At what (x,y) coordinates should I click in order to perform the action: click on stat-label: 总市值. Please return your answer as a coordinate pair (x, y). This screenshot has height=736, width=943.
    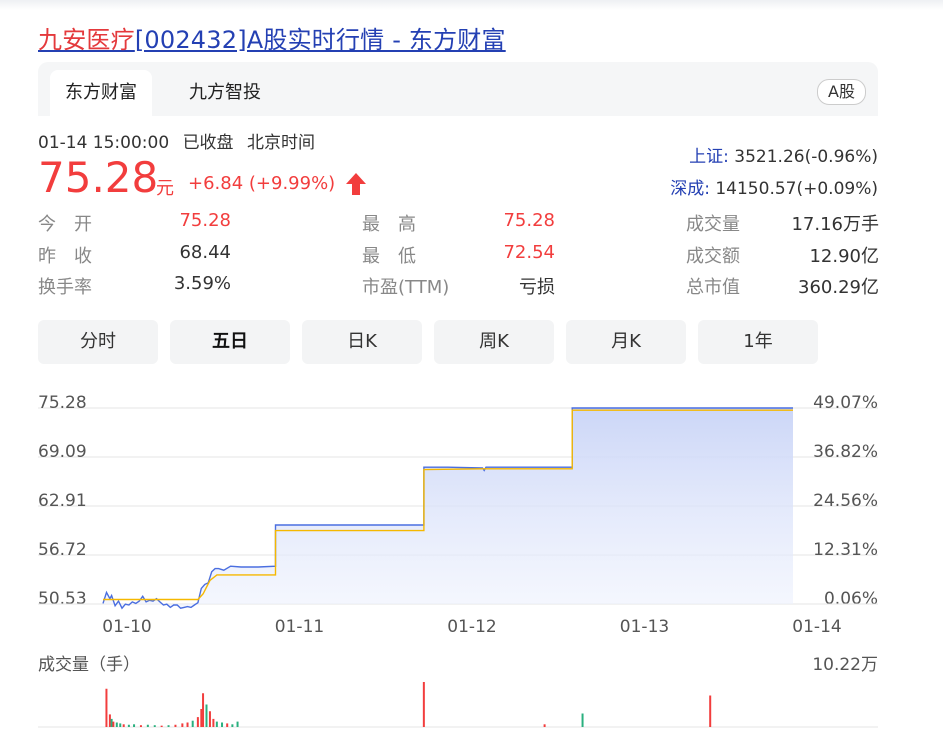
    Looking at the image, I should click on (713, 287).